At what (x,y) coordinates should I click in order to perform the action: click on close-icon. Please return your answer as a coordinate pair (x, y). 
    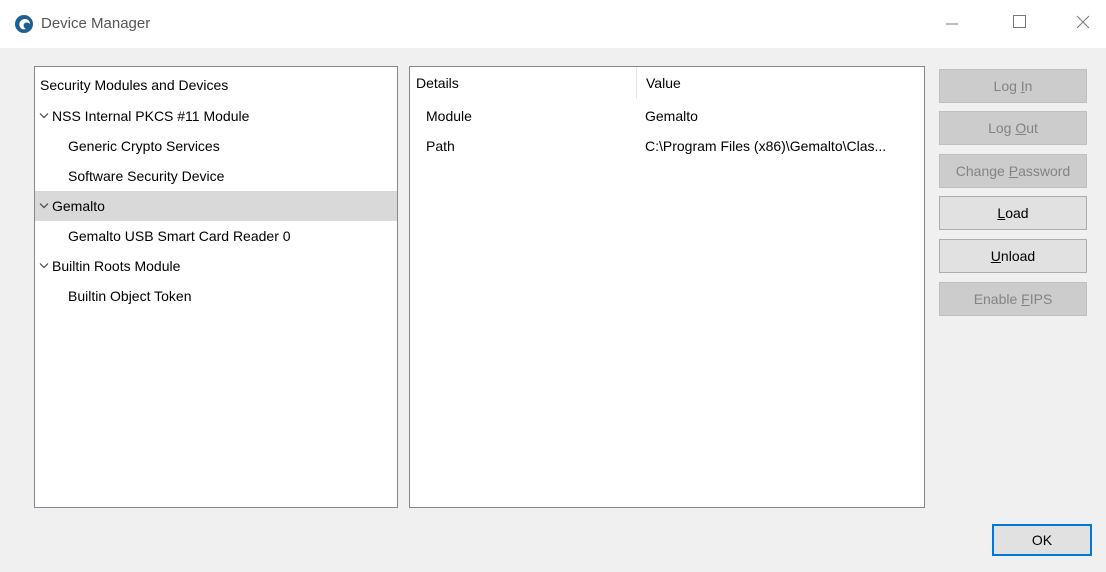
    Looking at the image, I should click on (1083, 22).